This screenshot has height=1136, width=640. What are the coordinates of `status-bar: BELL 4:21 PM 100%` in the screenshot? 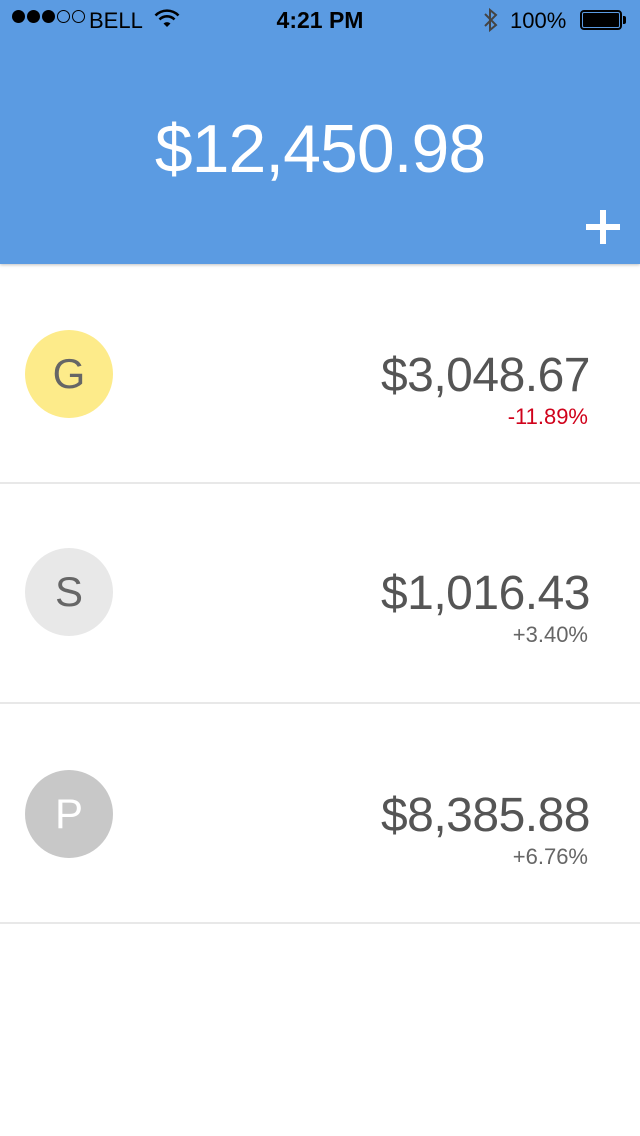 It's located at (320, 20).